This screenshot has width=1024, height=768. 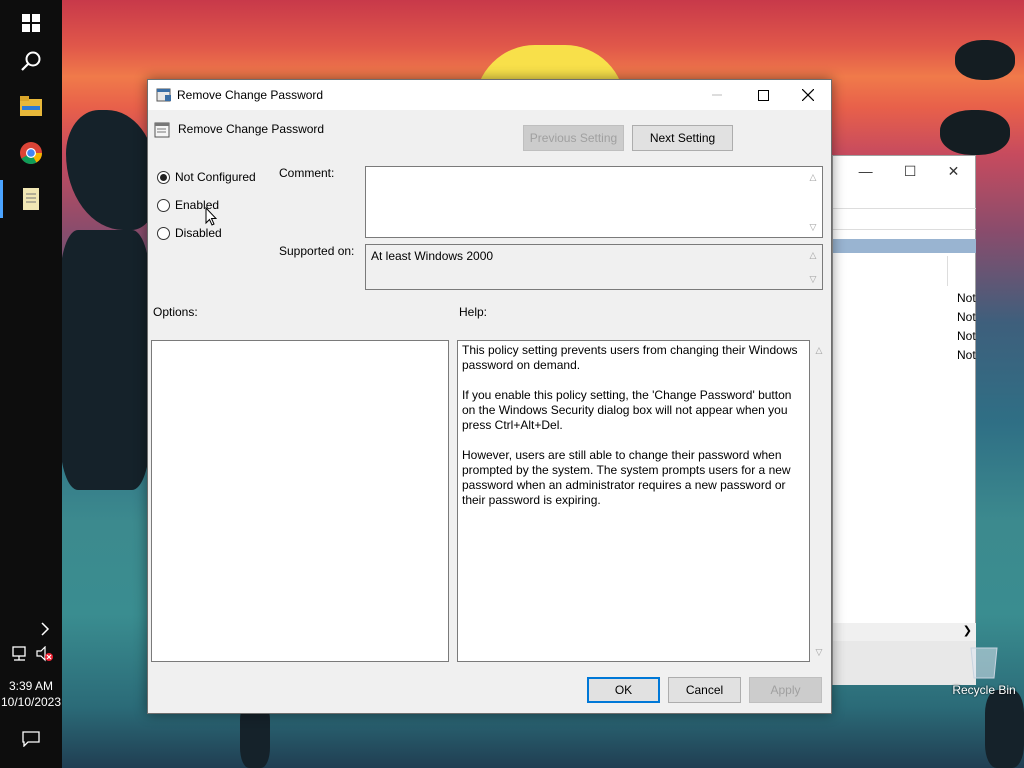 What do you see at coordinates (211, 216) in the screenshot?
I see `mouse-cursor-icon` at bounding box center [211, 216].